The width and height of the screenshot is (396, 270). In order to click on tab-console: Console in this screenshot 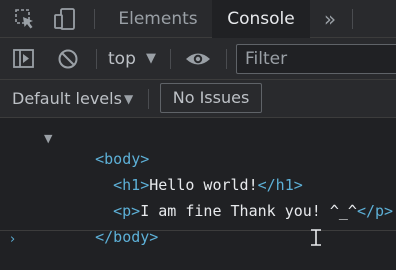, I will do `click(261, 19)`.